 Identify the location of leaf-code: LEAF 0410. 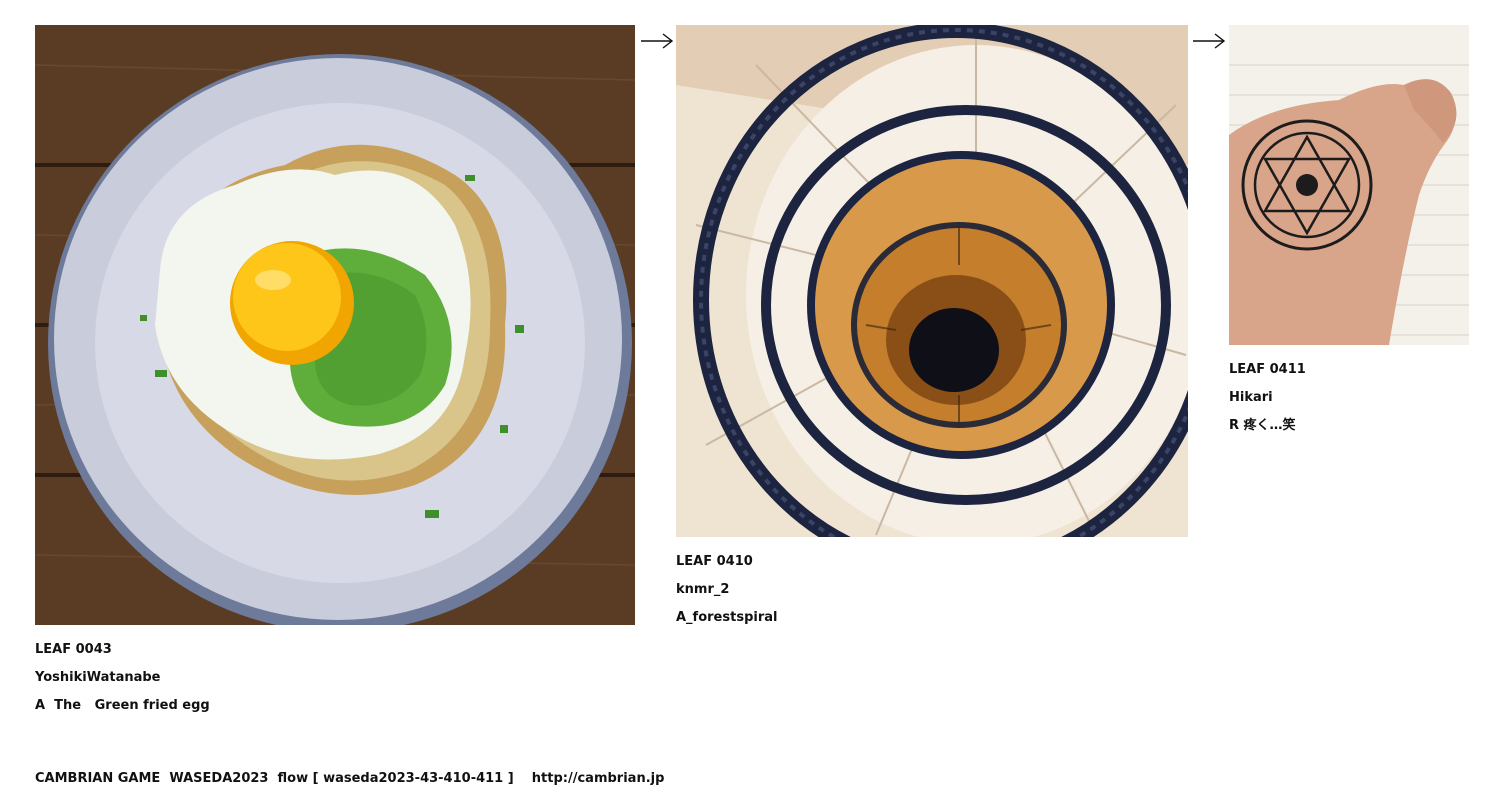
(714, 561).